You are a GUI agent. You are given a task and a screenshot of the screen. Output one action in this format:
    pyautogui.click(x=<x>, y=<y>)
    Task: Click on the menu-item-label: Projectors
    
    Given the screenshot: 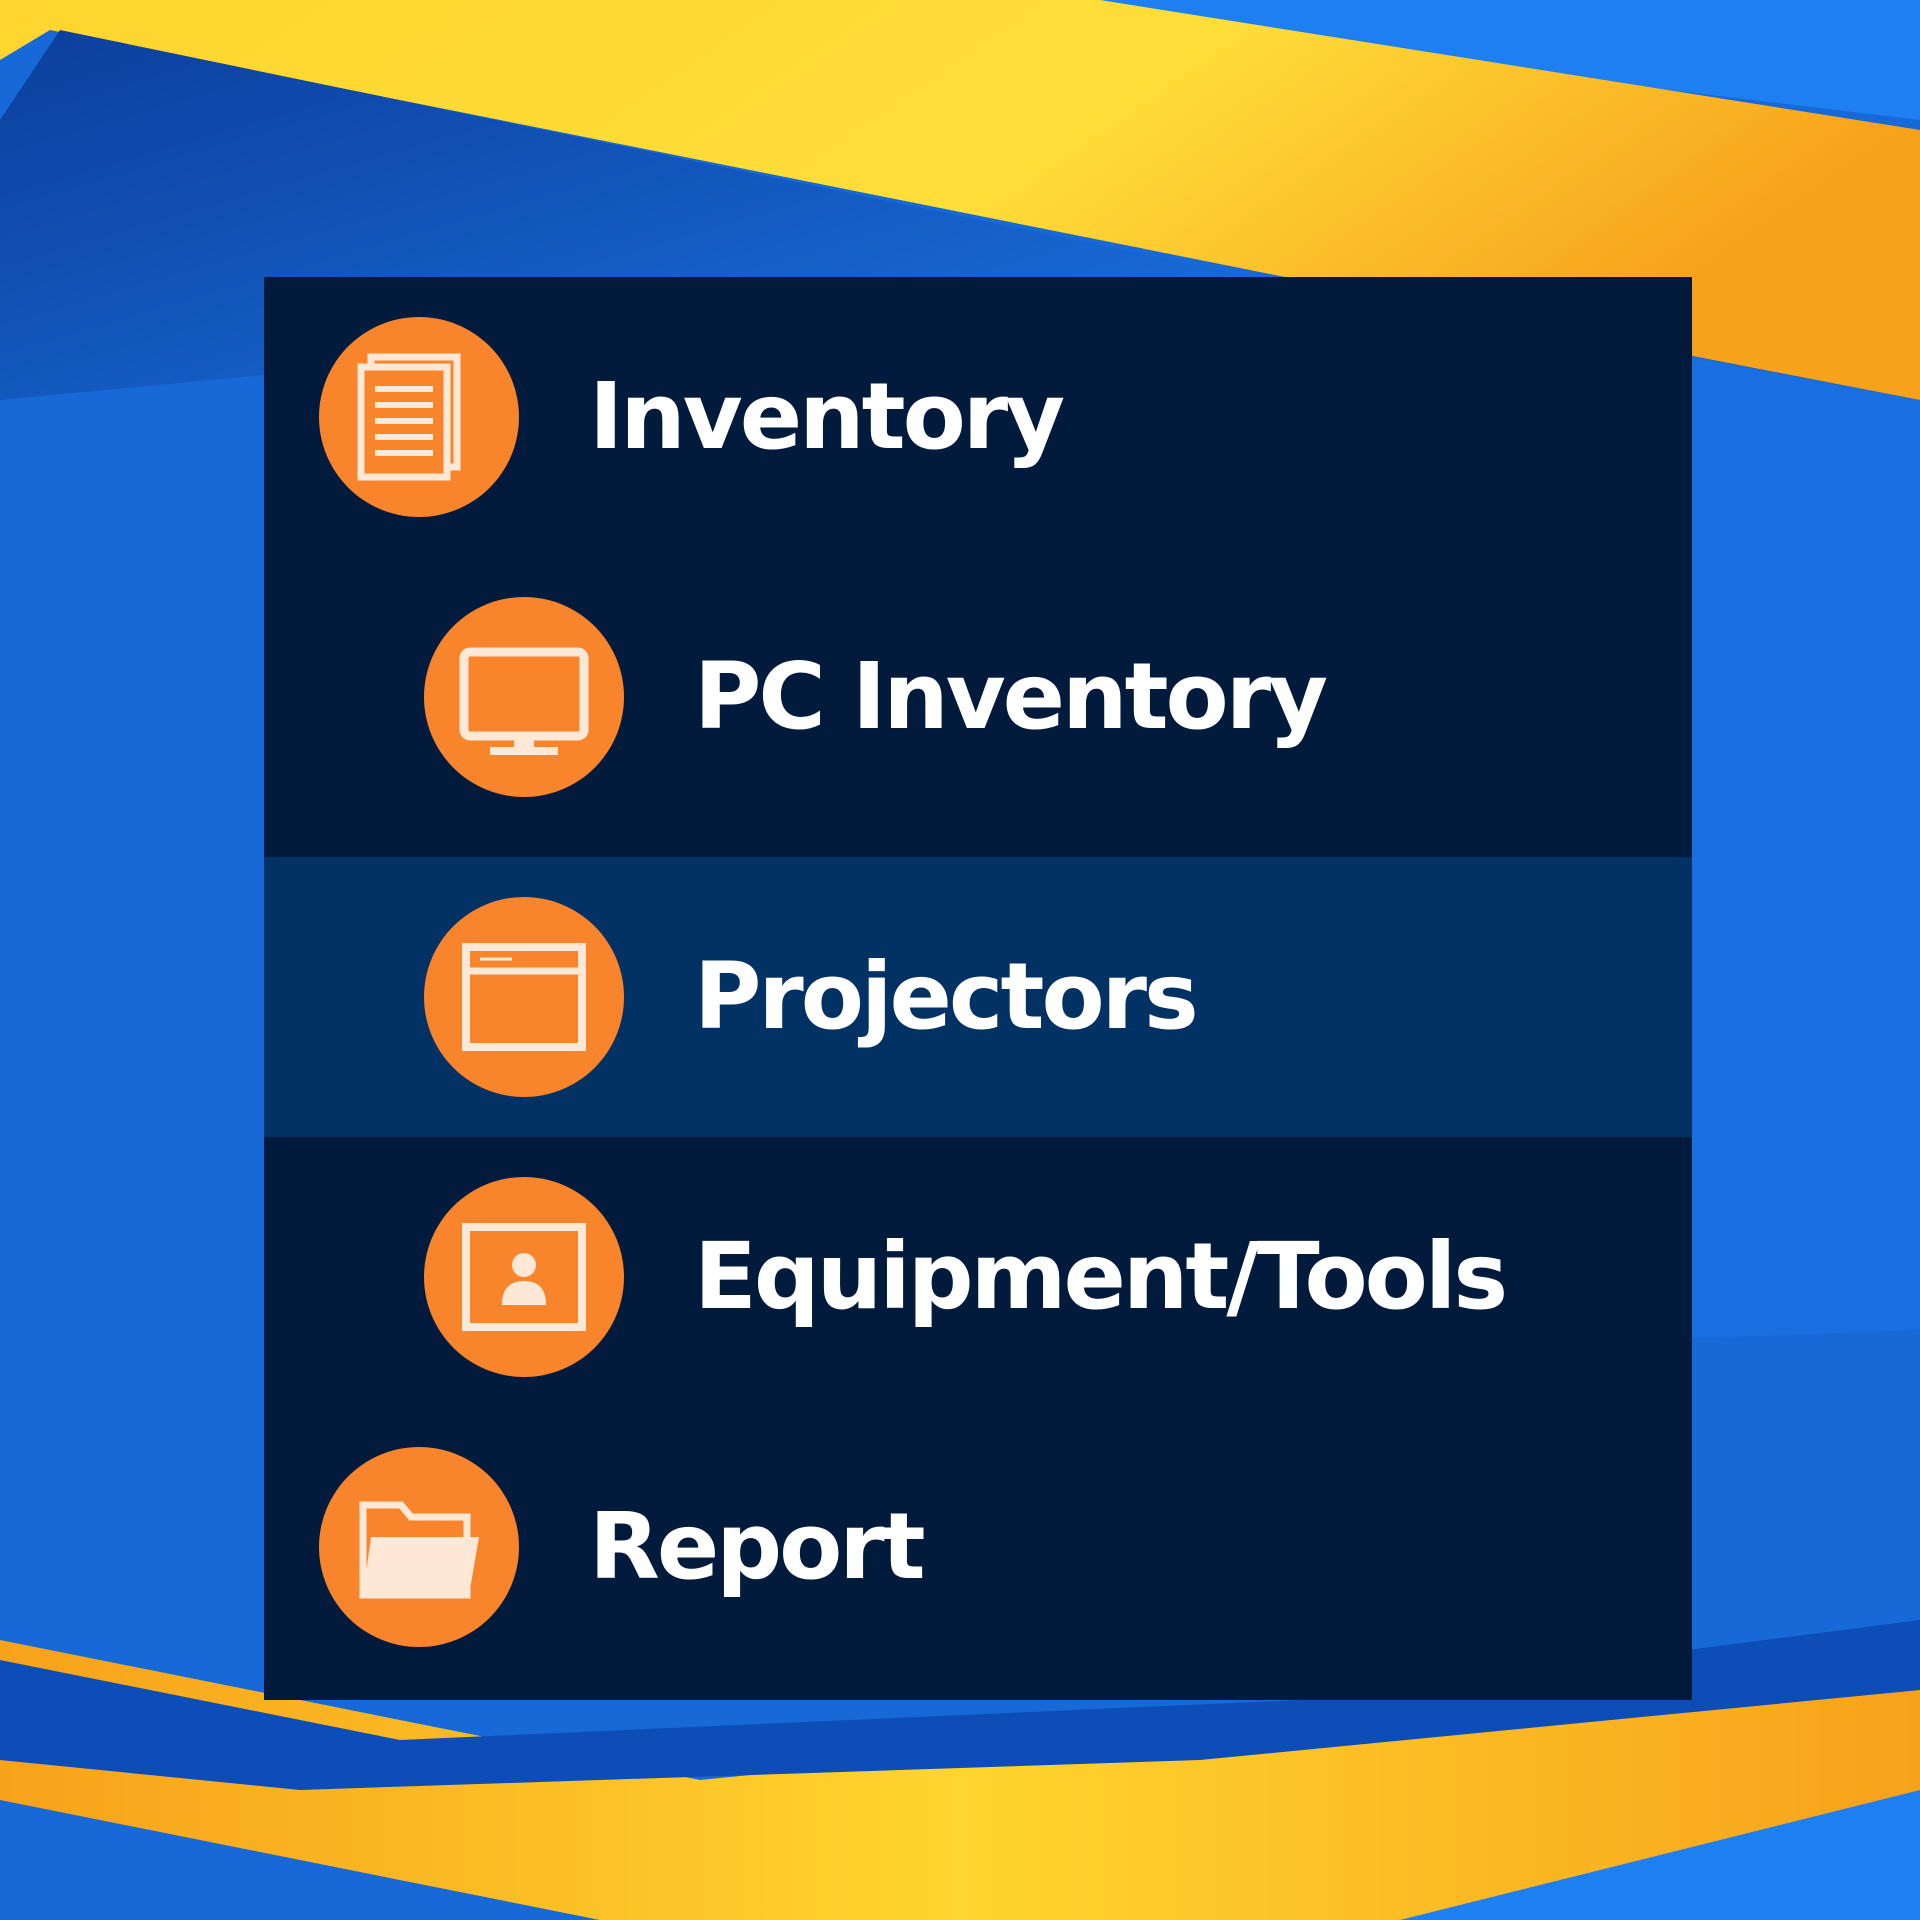 What is the action you would take?
    pyautogui.click(x=946, y=996)
    